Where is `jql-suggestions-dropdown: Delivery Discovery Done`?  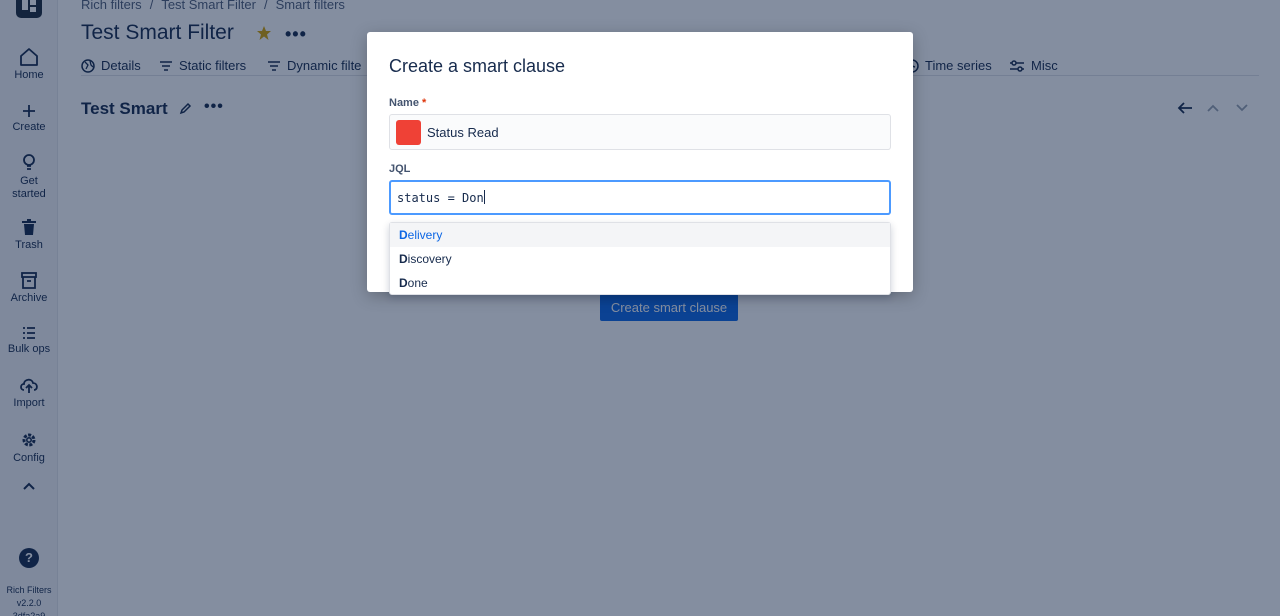 jql-suggestions-dropdown: Delivery Discovery Done is located at coordinates (640, 258).